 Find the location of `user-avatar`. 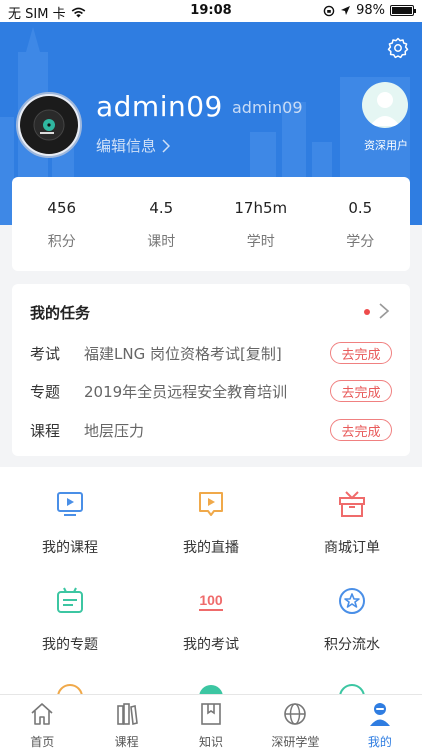

user-avatar is located at coordinates (49, 125).